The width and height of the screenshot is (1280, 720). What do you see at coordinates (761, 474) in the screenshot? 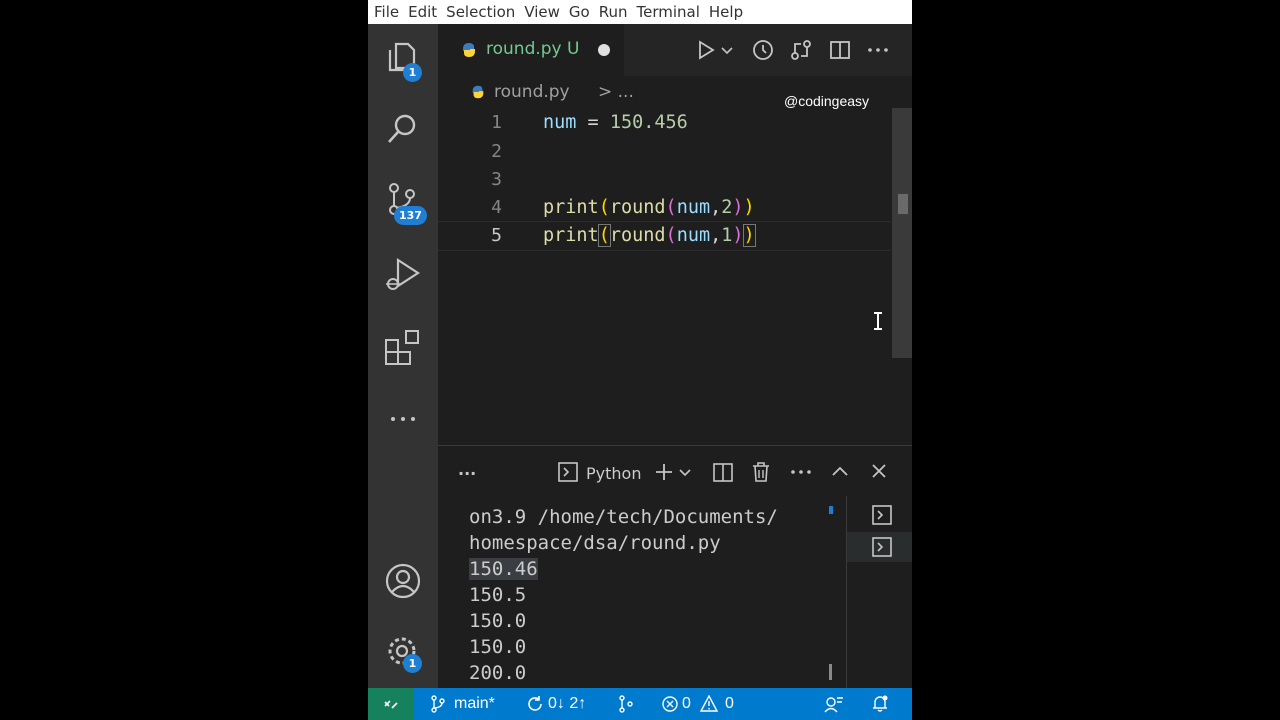
I see `trash-icon` at bounding box center [761, 474].